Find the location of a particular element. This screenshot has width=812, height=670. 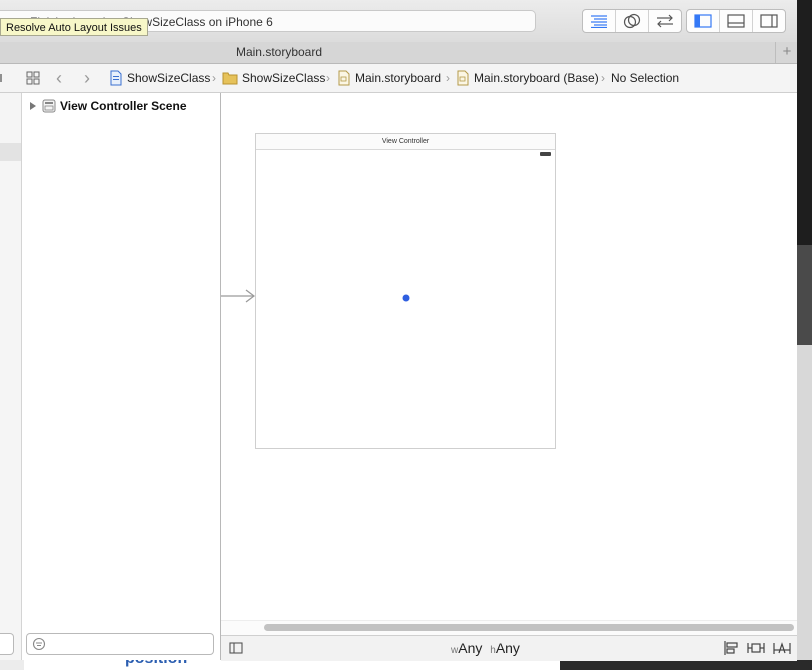

version-editor-icon is located at coordinates (665, 21).